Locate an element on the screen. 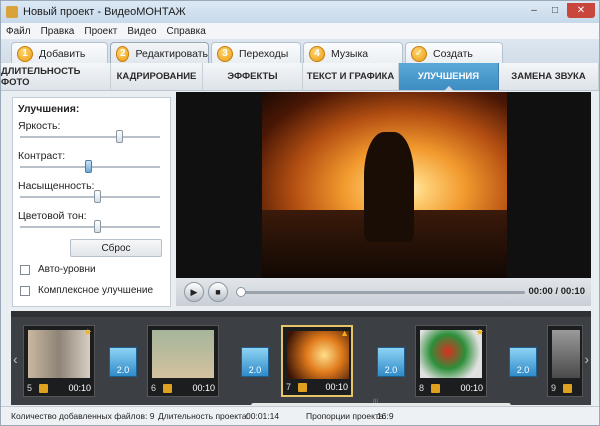  step-create: ✓ Создать is located at coordinates (454, 53).